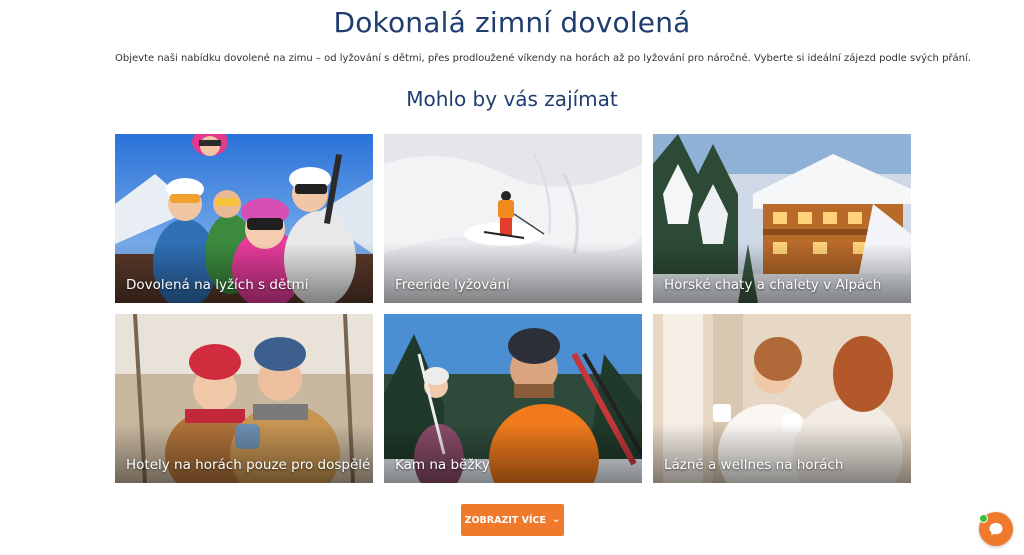 The image size is (1024, 555). I want to click on card-cross-country: Kam na běžky, so click(513, 398).